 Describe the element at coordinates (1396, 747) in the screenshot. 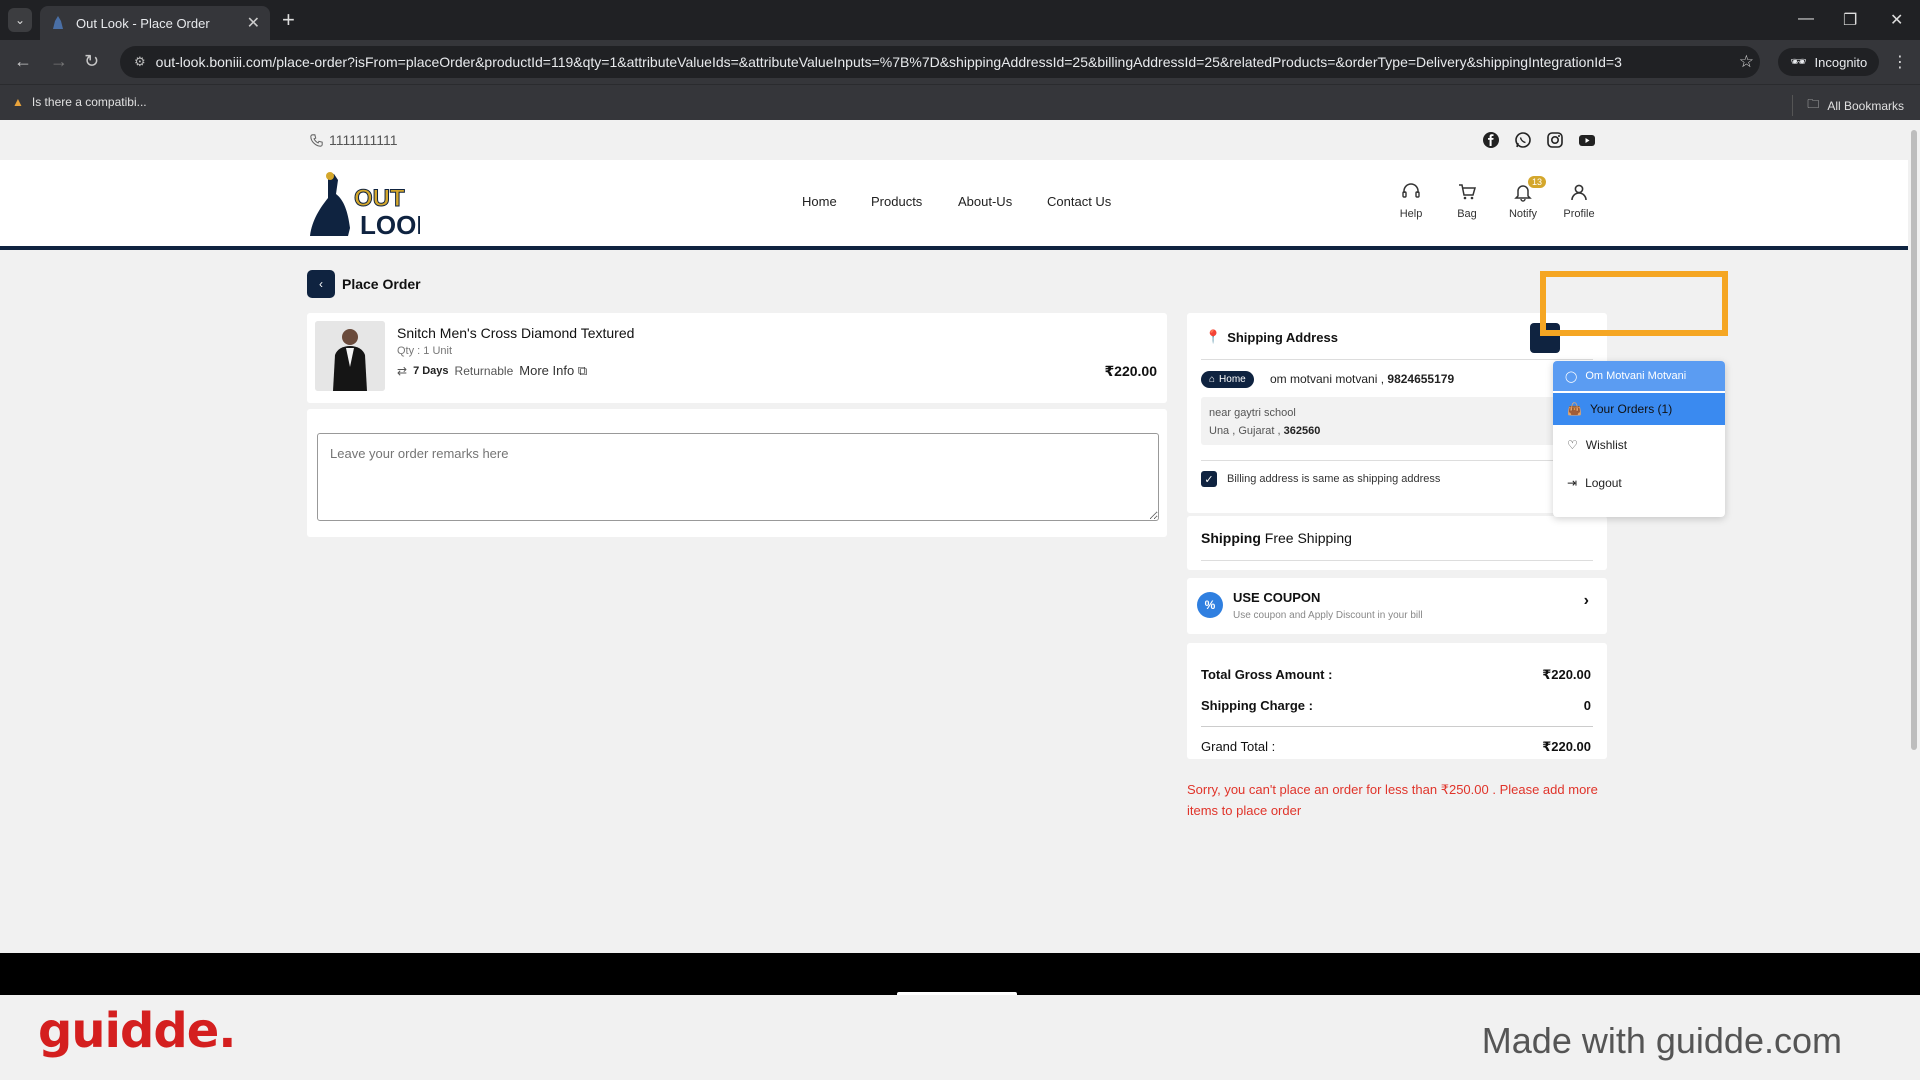

I see `grand-total-row: Grand Total : ₹220.00` at that location.